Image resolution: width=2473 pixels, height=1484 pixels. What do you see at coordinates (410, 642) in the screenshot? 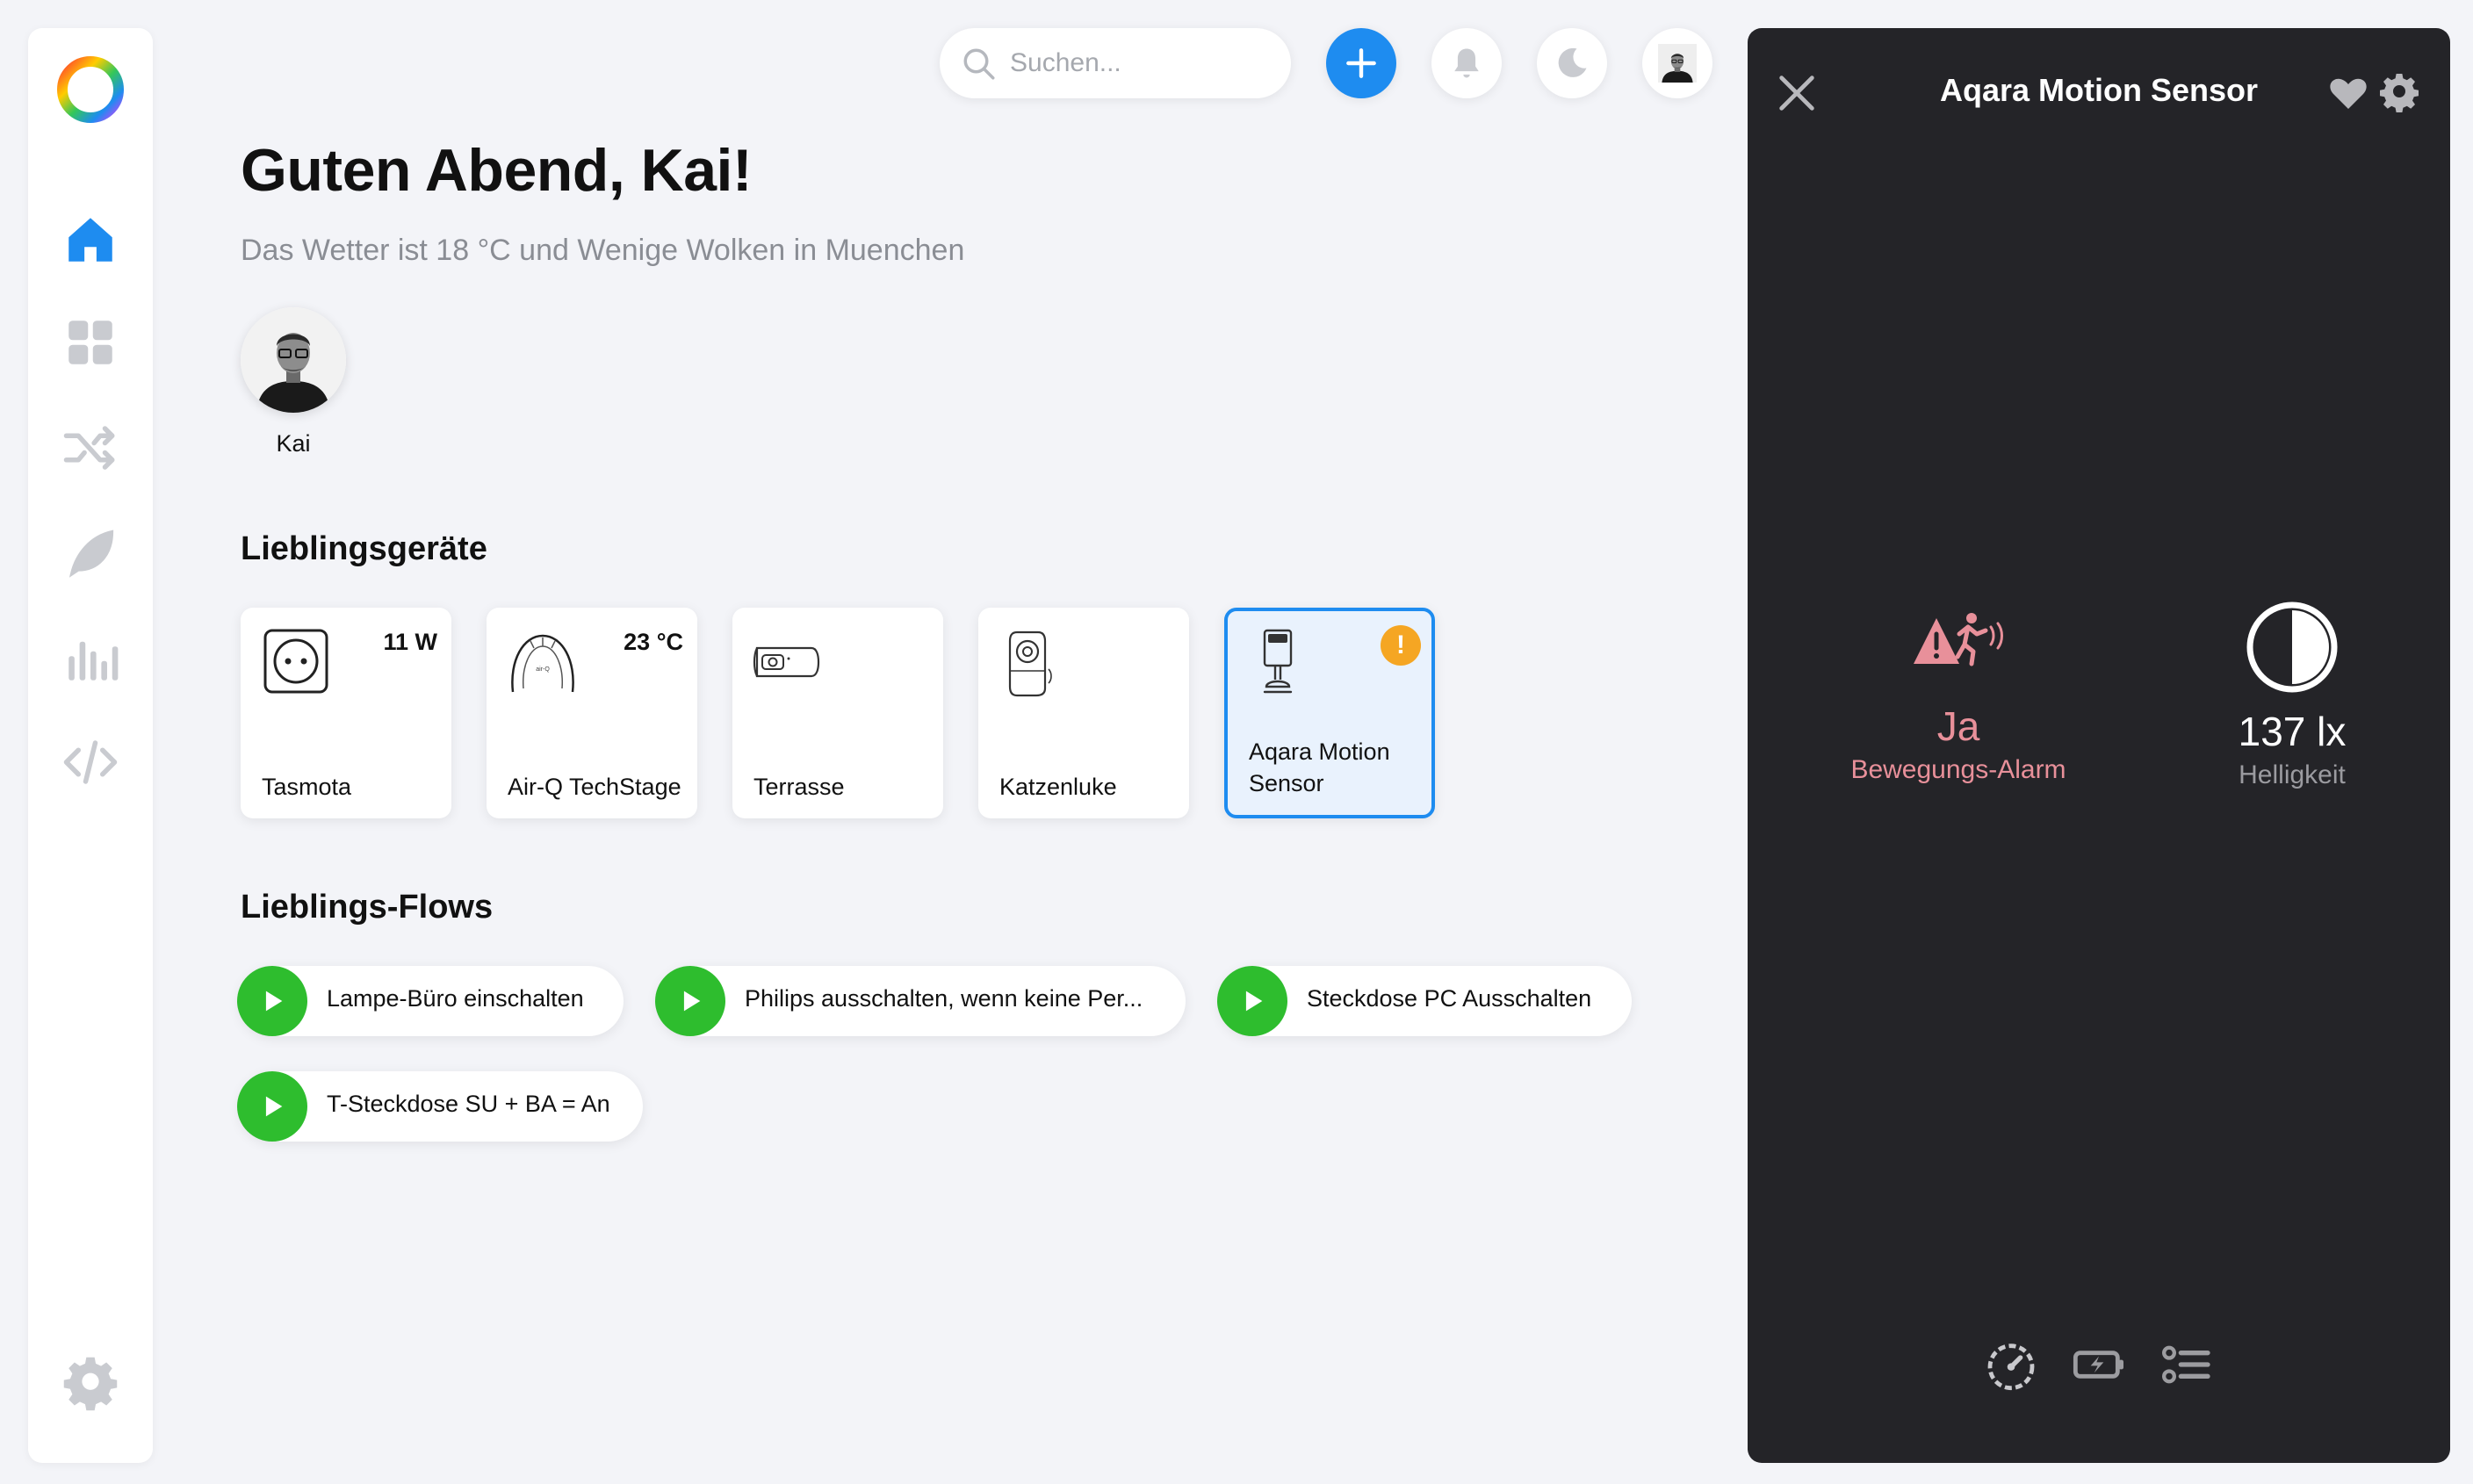
I see `device-value: 11 W` at bounding box center [410, 642].